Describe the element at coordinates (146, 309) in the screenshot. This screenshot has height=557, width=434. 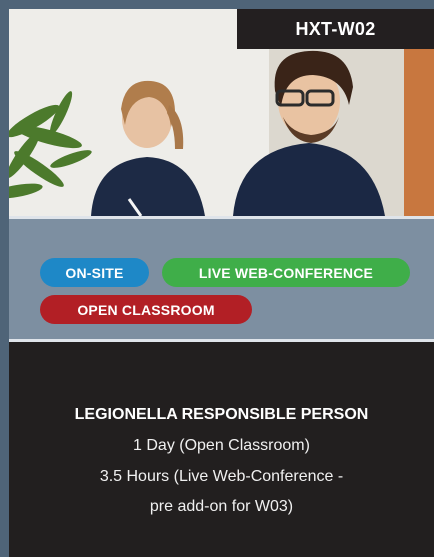
I see `tag-open-classroom: OPEN CLASSROOM` at that location.